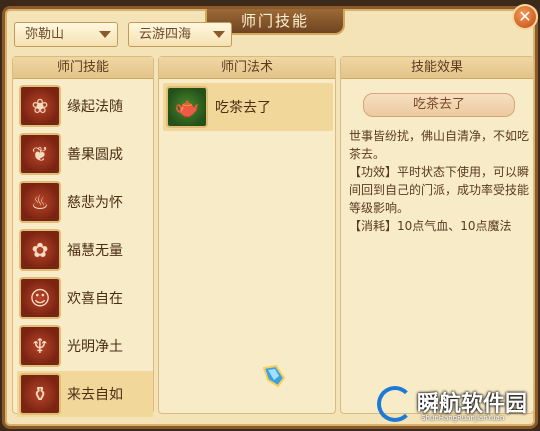 The width and height of the screenshot is (540, 431). Describe the element at coordinates (455, 404) in the screenshot. I see `watermark: 瞬航软件园 ShunHangRuanJianYuan` at that location.